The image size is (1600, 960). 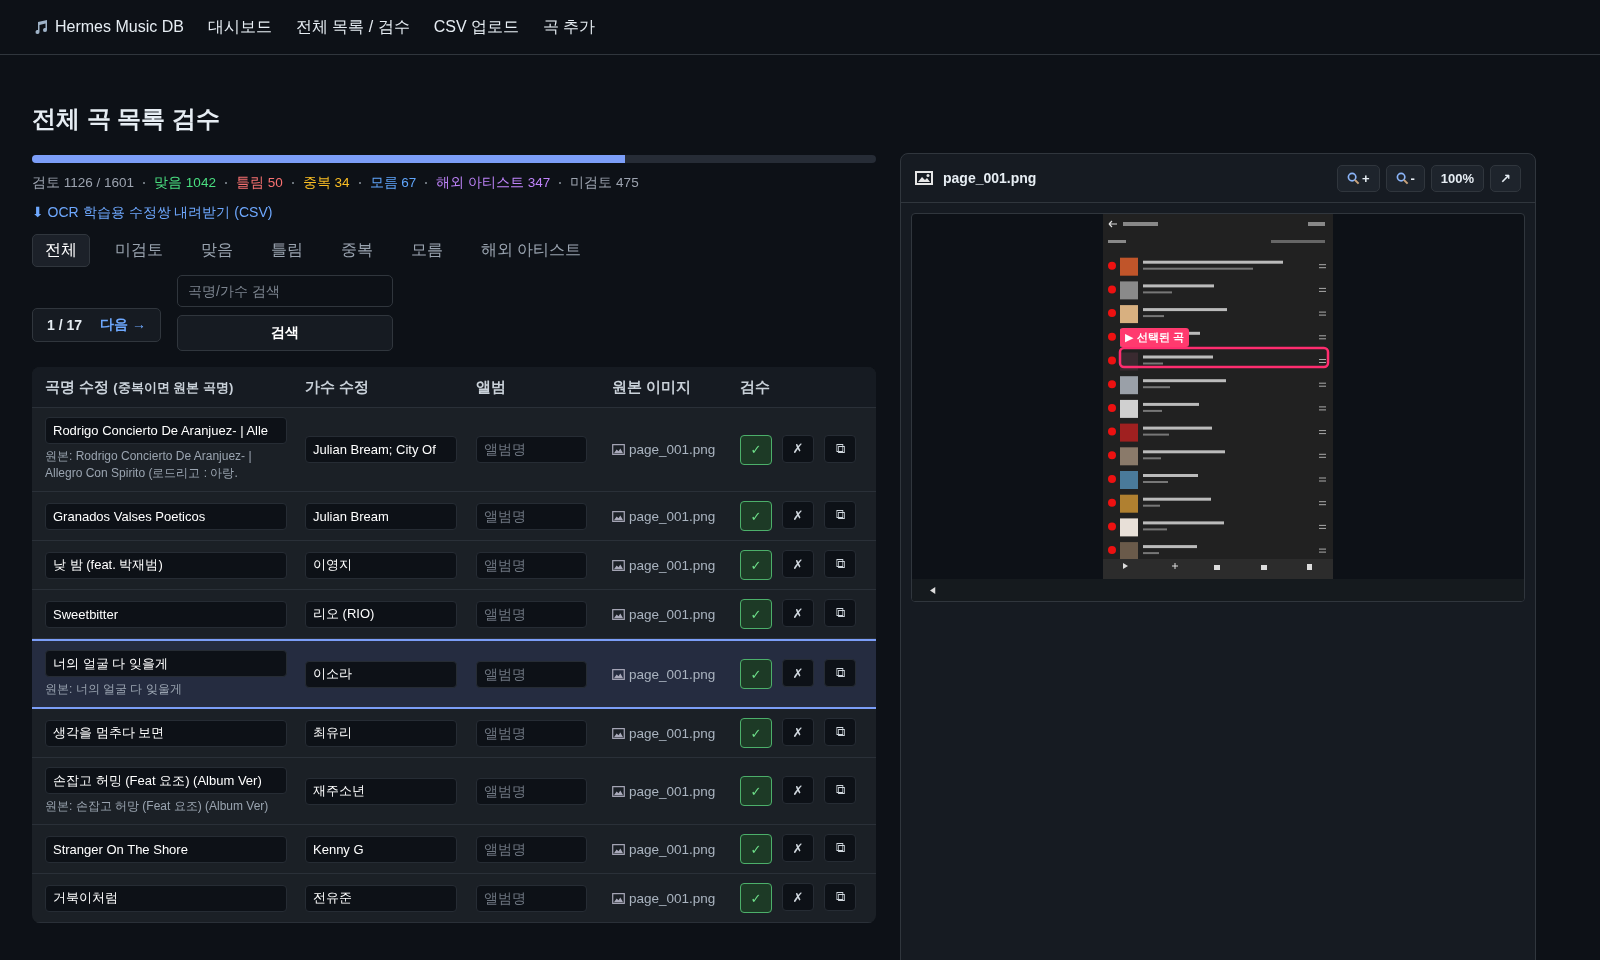 What do you see at coordinates (652, 387) in the screenshot?
I see `column-header: 원본 이미지` at bounding box center [652, 387].